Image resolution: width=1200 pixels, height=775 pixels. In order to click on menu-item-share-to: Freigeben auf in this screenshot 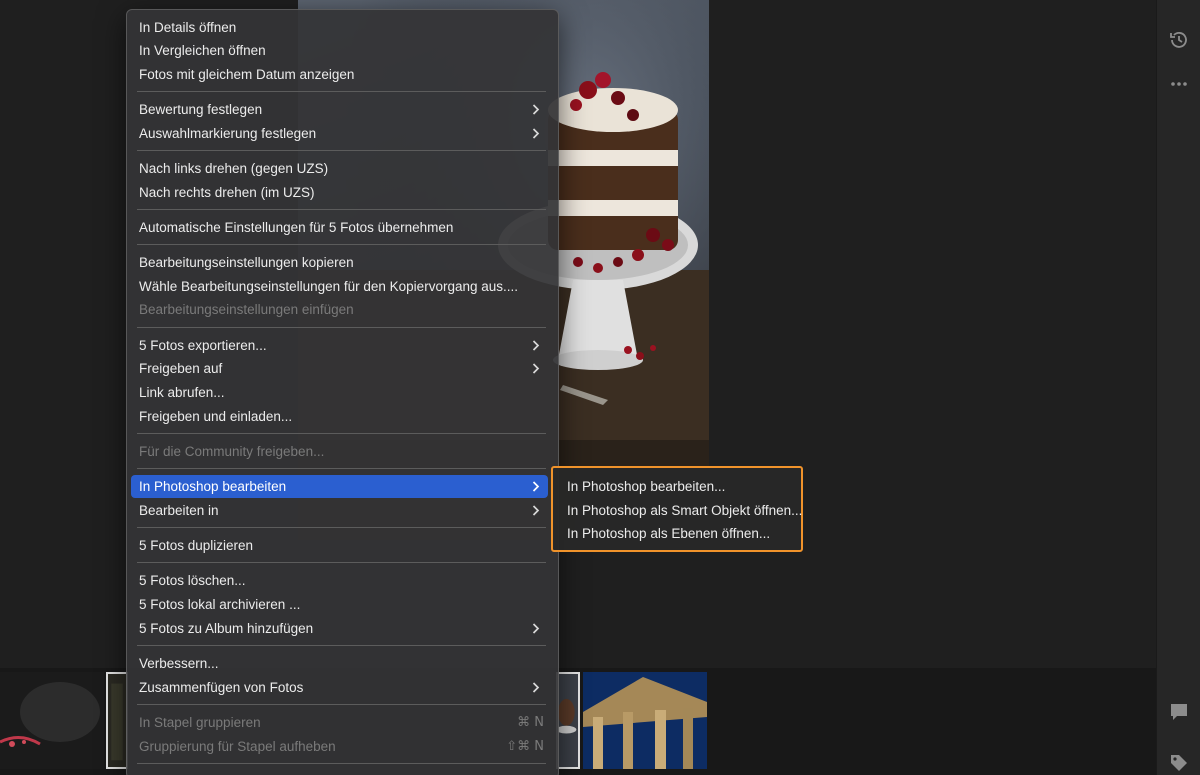, I will do `click(339, 368)`.